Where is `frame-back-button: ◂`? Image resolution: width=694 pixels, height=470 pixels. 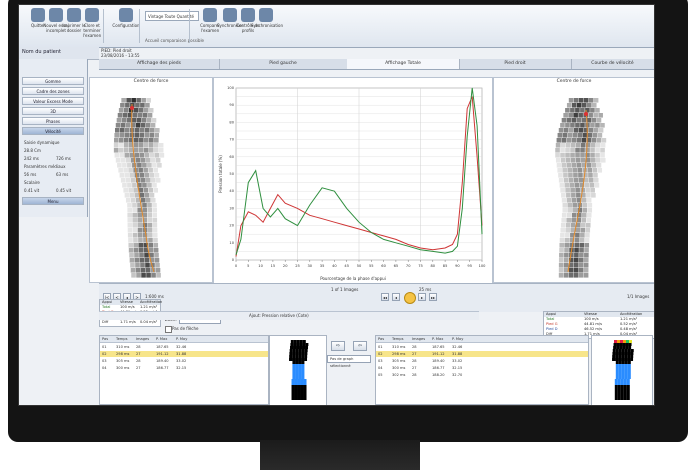 frame-back-button: ◂ is located at coordinates (396, 297).